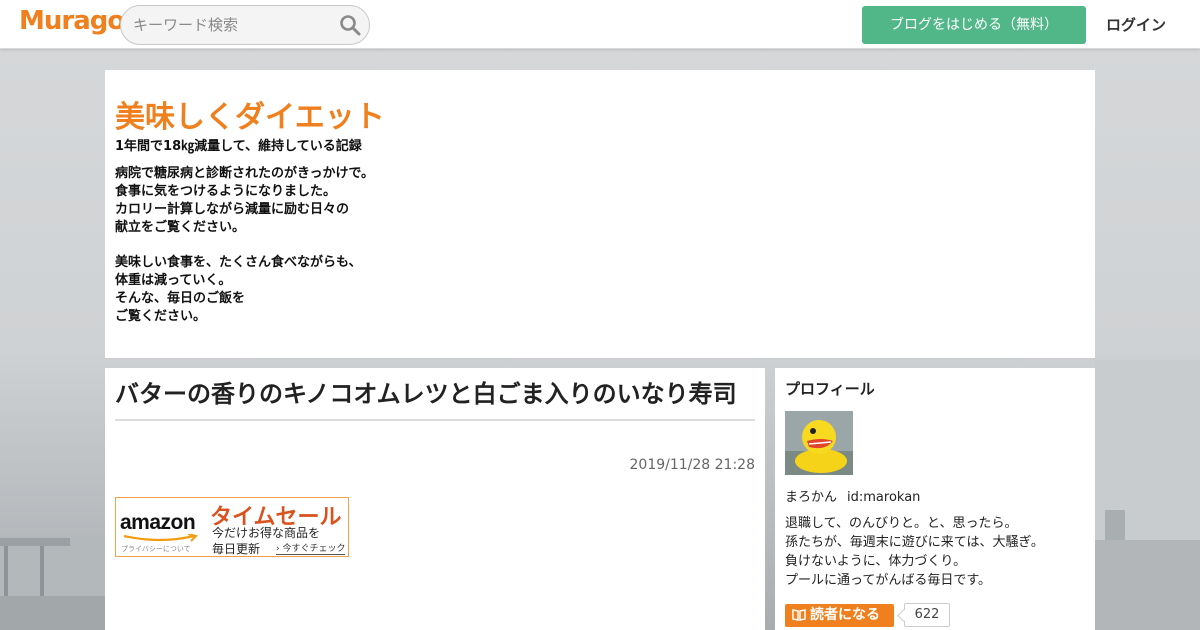 This screenshot has height=630, width=1200. I want to click on profile-name: まろかん, so click(811, 497).